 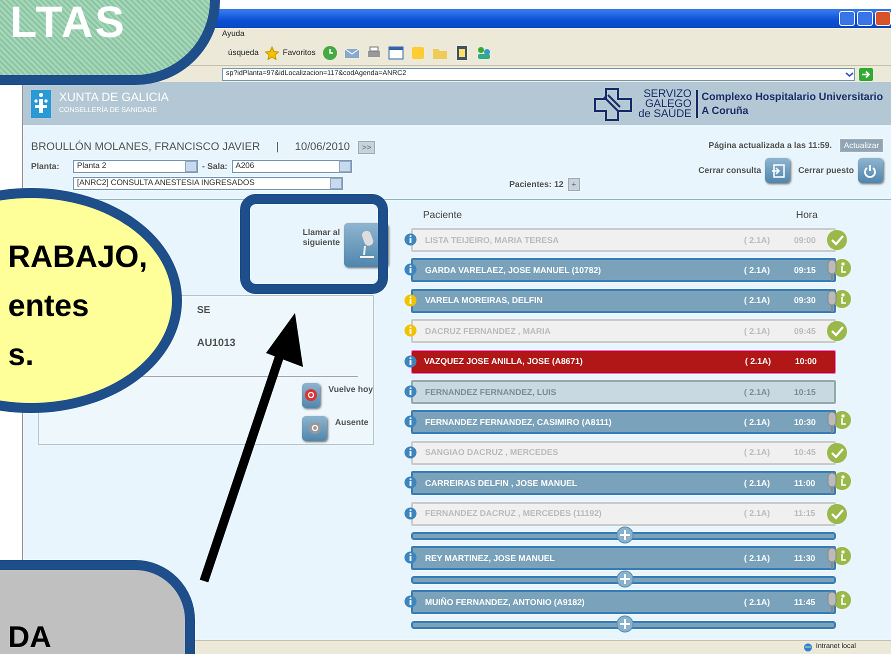 What do you see at coordinates (208, 183) in the screenshot?
I see `agenda-select: [ANRC2] CONSULTA ANESTESIA INGRESADOS` at bounding box center [208, 183].